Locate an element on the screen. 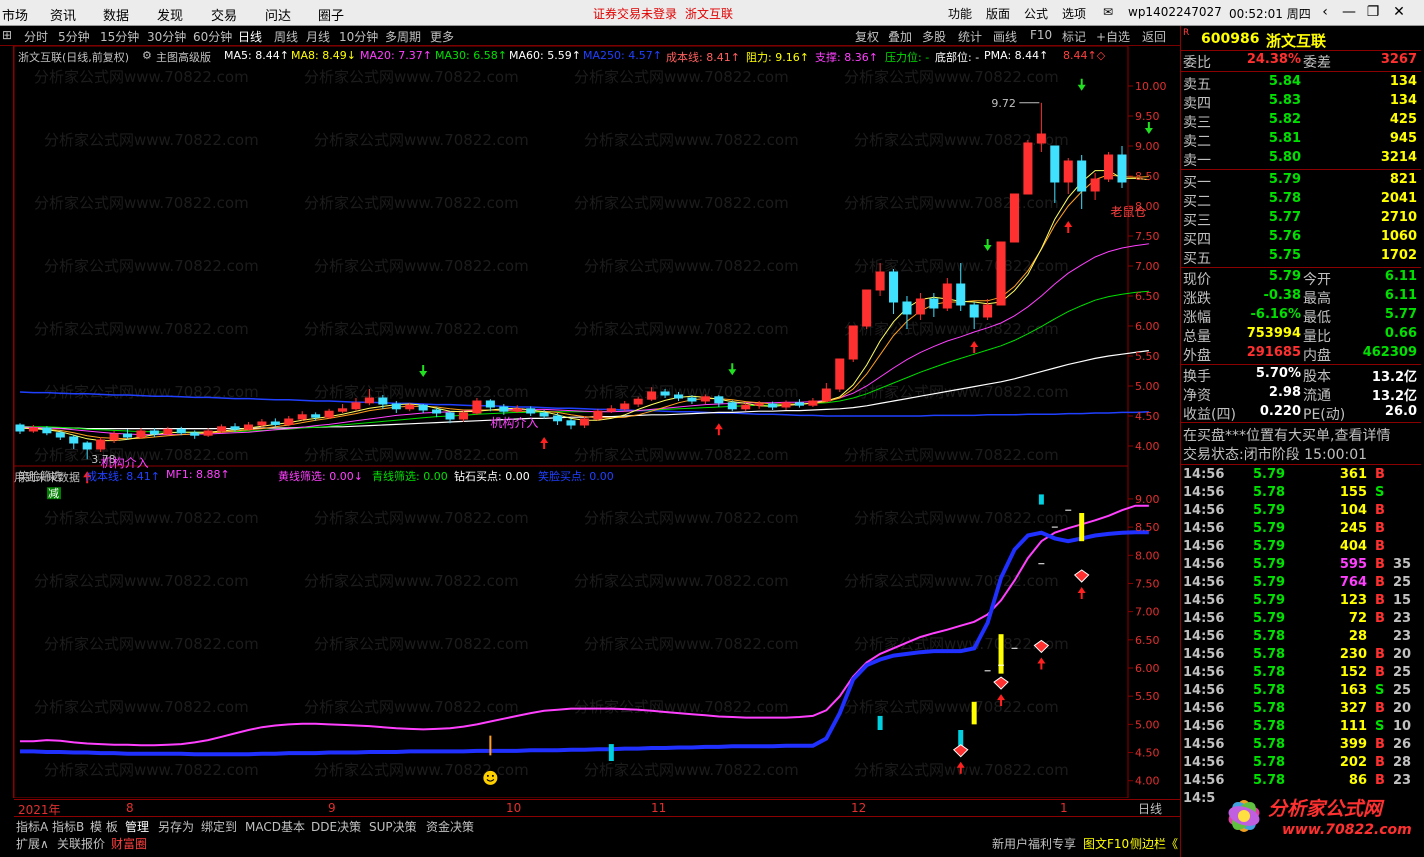 This screenshot has height=857, width=1424. bid-row: 买三 5.77 2710 is located at coordinates (1301, 219).